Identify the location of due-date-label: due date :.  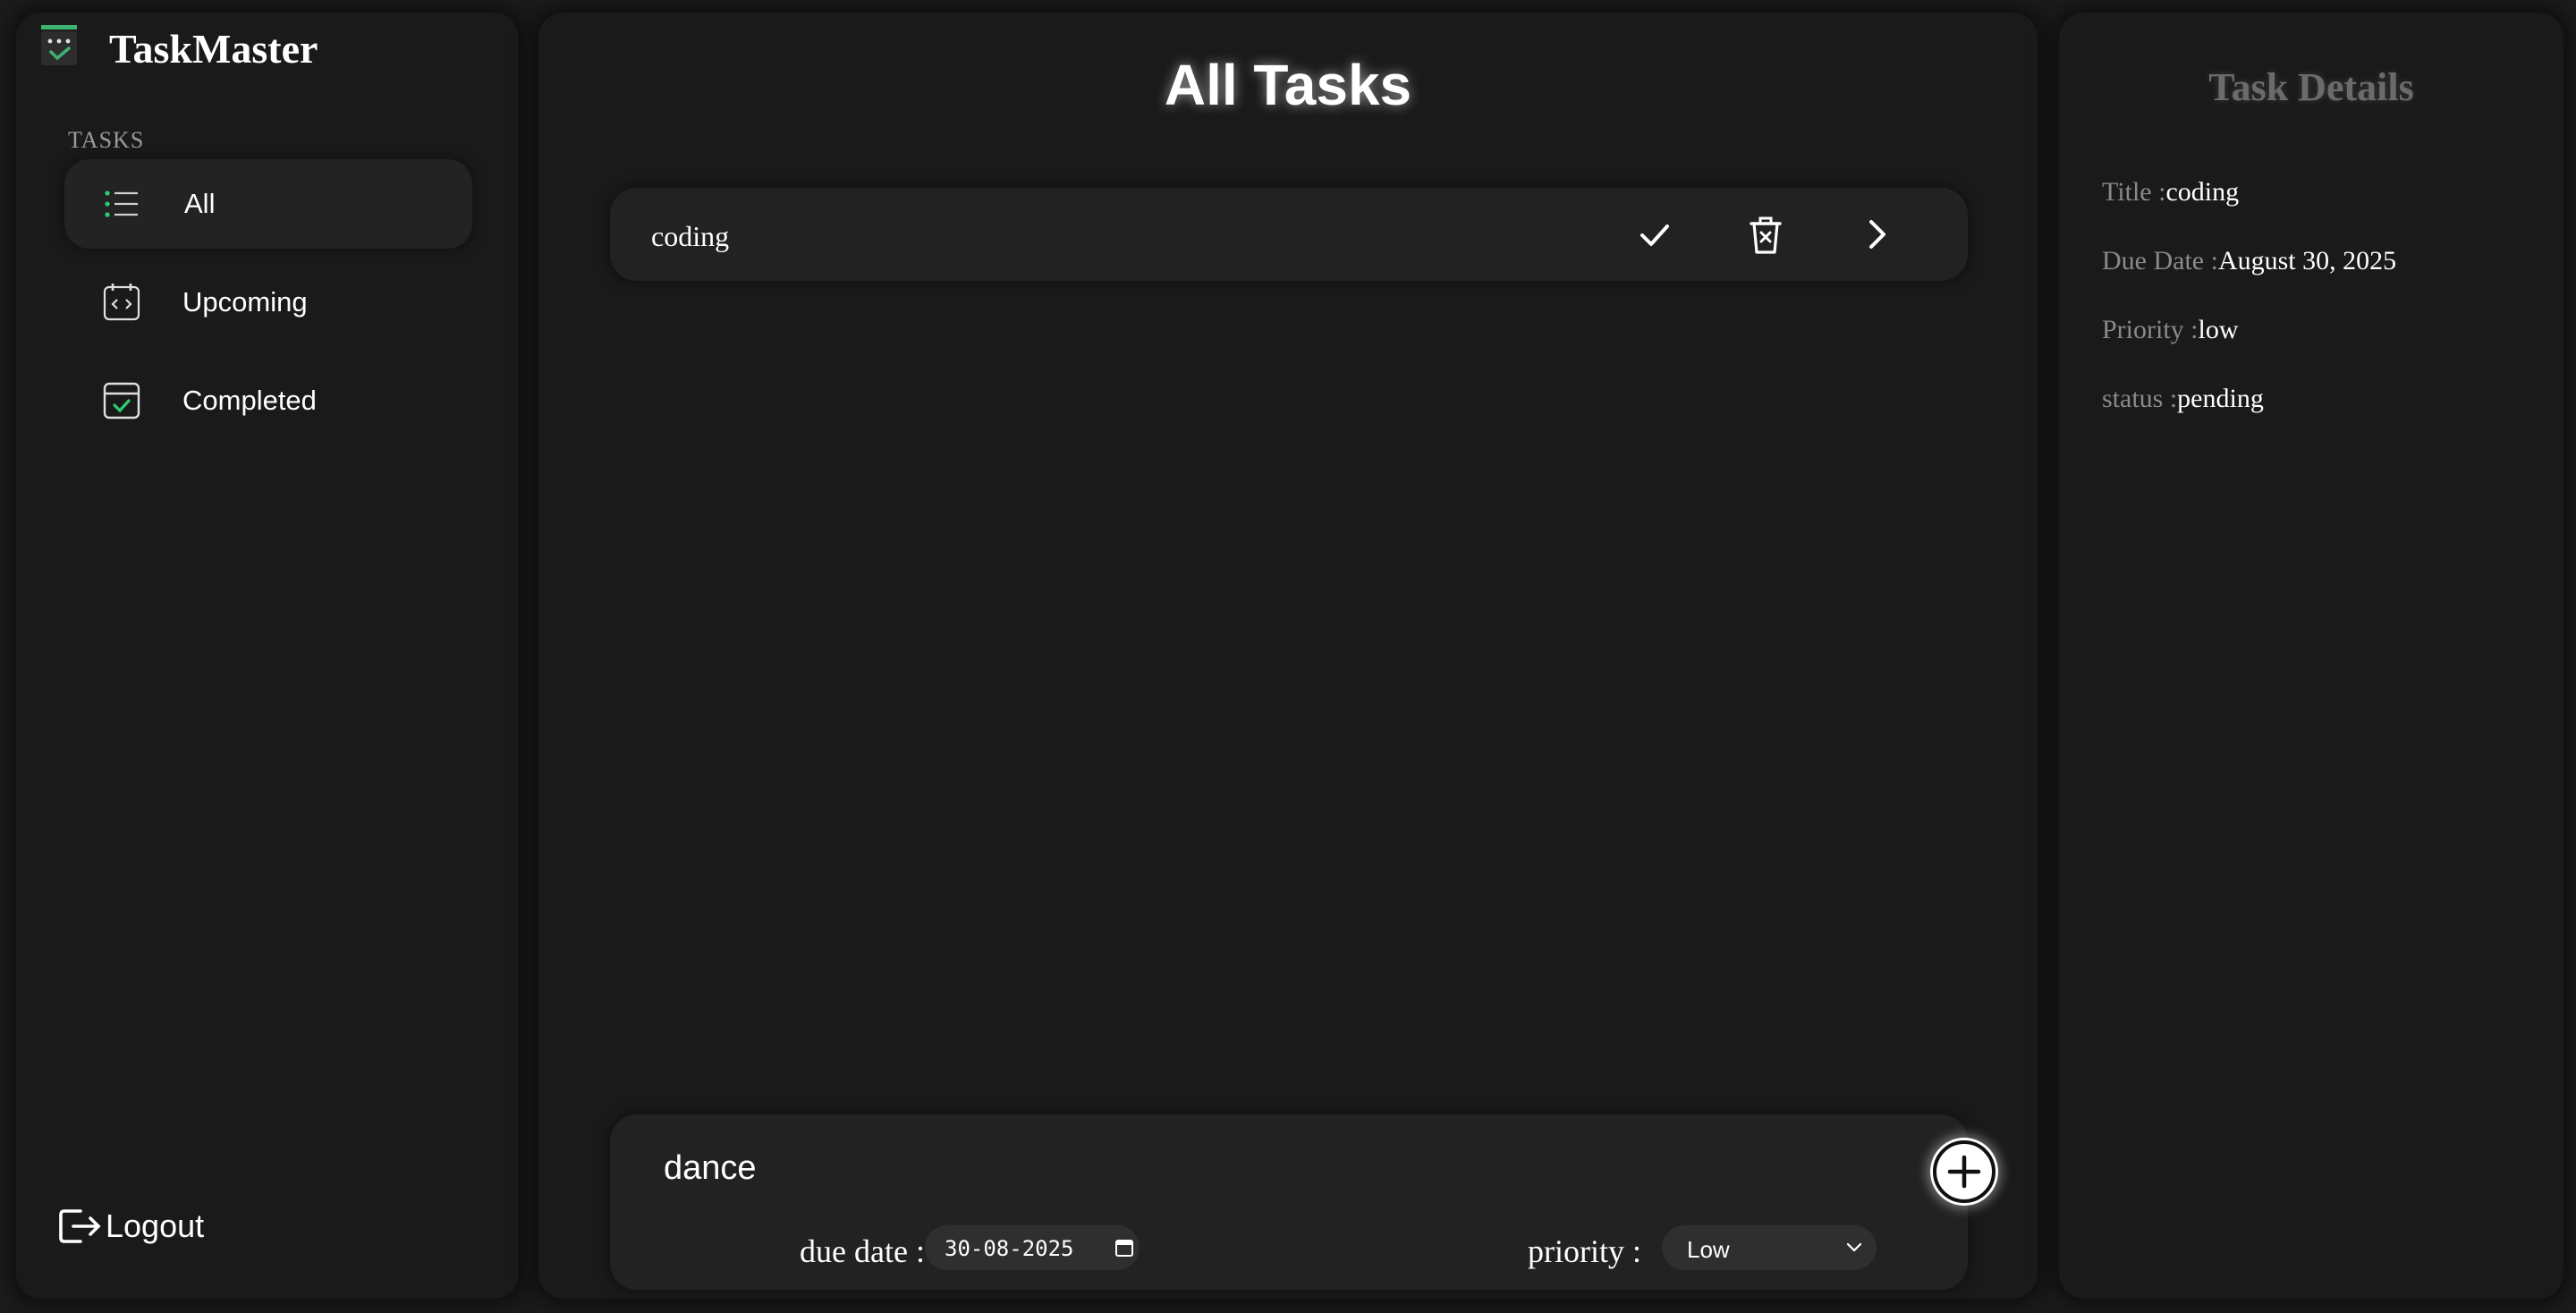
(862, 1251).